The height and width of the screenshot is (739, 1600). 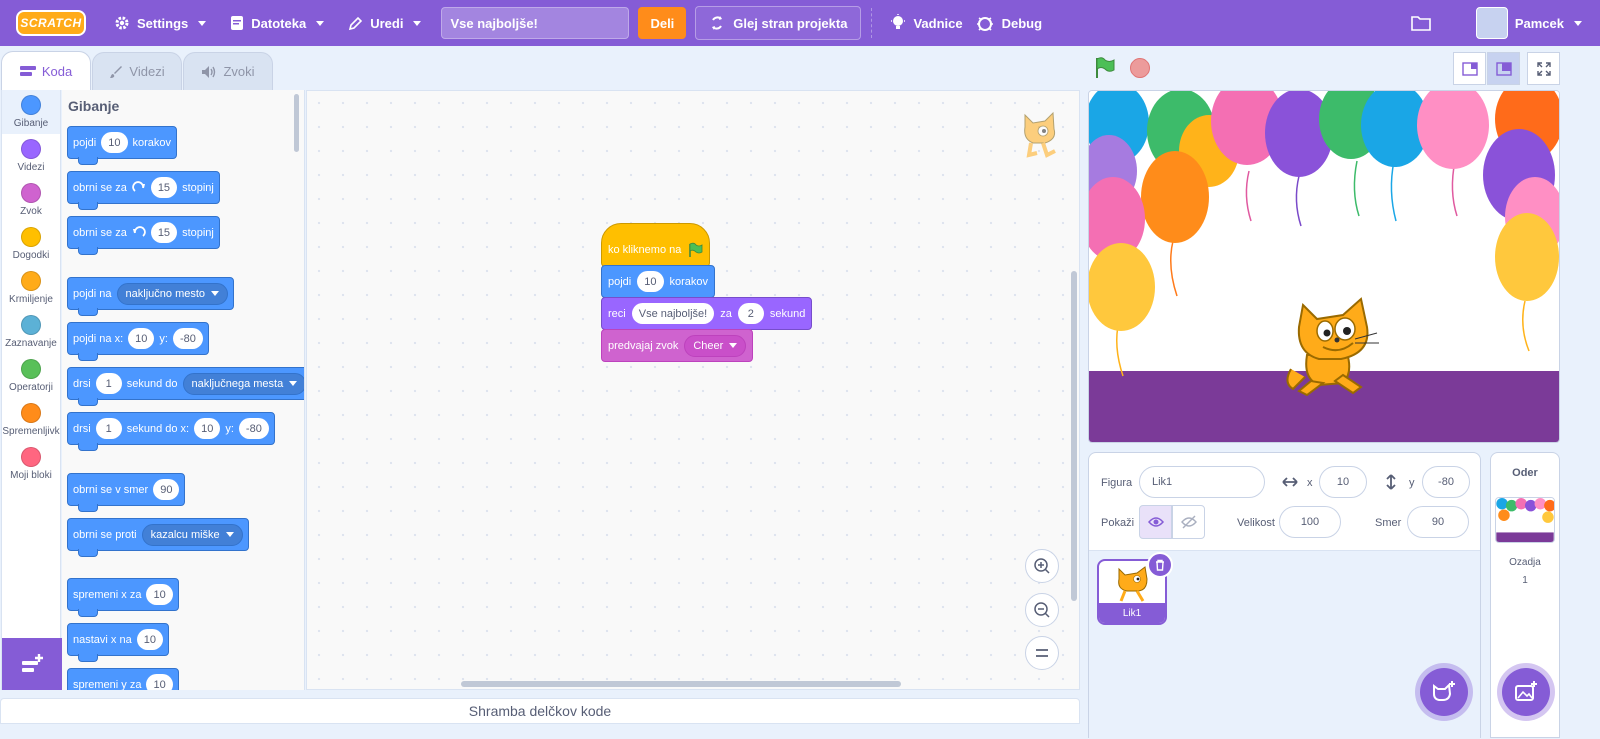 What do you see at coordinates (152, 383) in the screenshot?
I see `block-text: sekund do` at bounding box center [152, 383].